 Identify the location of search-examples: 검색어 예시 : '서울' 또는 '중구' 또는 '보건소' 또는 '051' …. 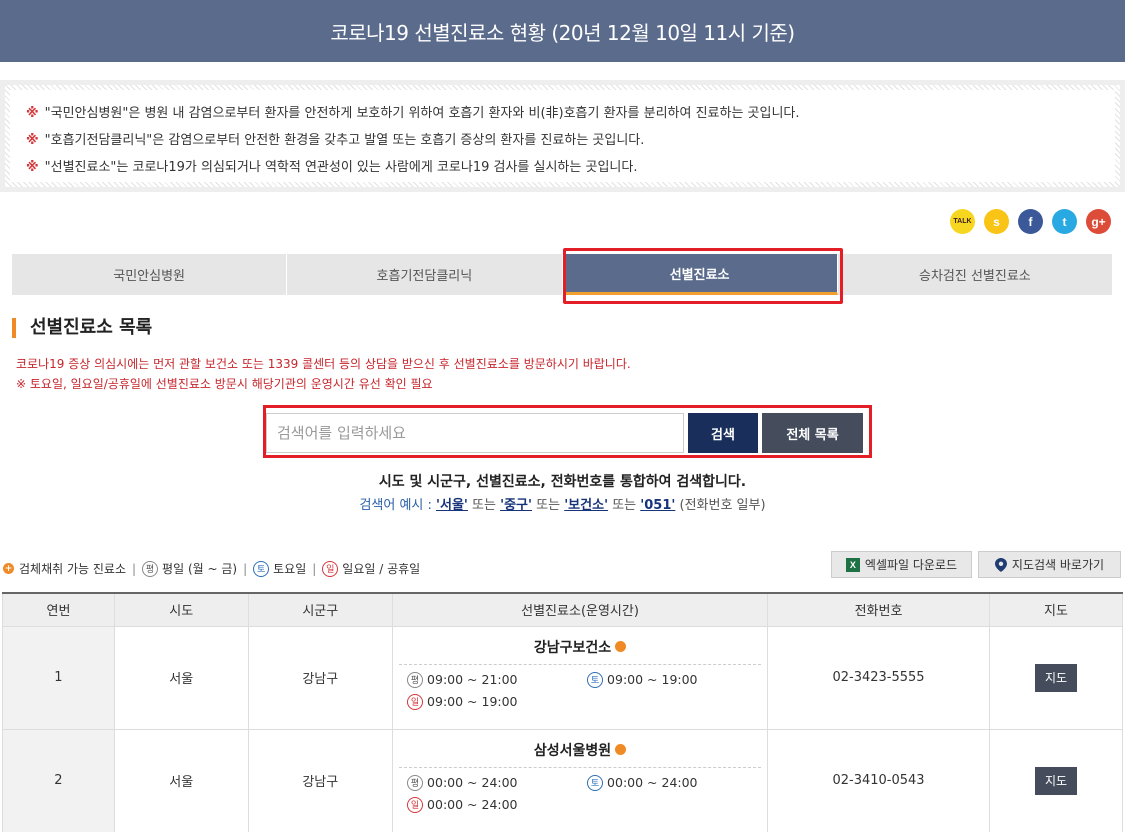
(562, 505).